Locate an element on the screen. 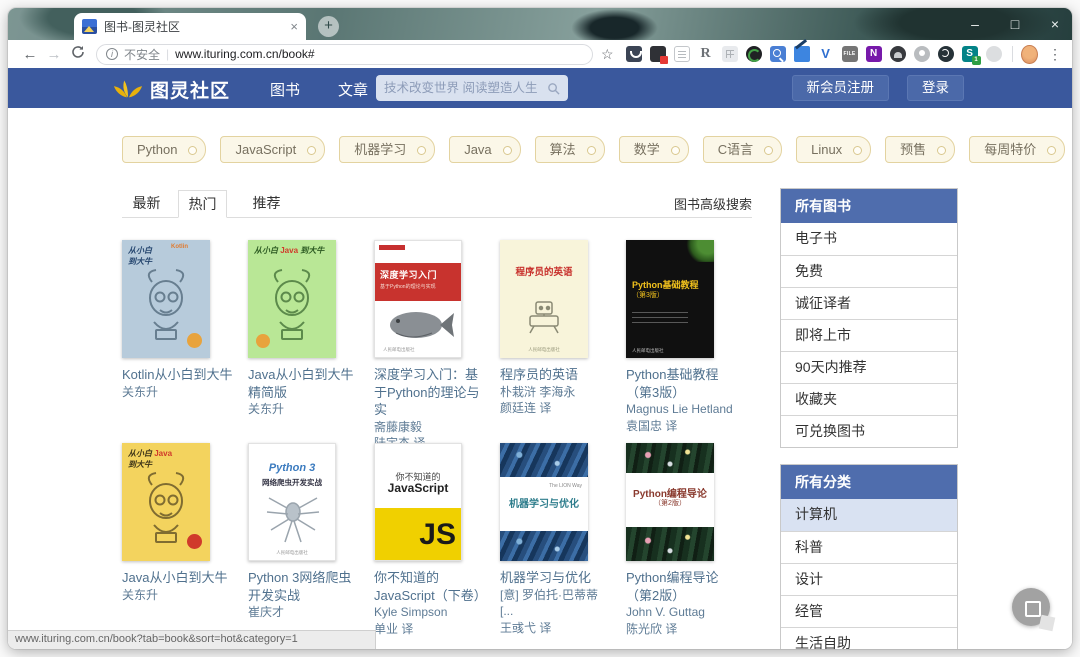 This screenshot has height=657, width=1080. turing-logo-icon is located at coordinates (128, 88).